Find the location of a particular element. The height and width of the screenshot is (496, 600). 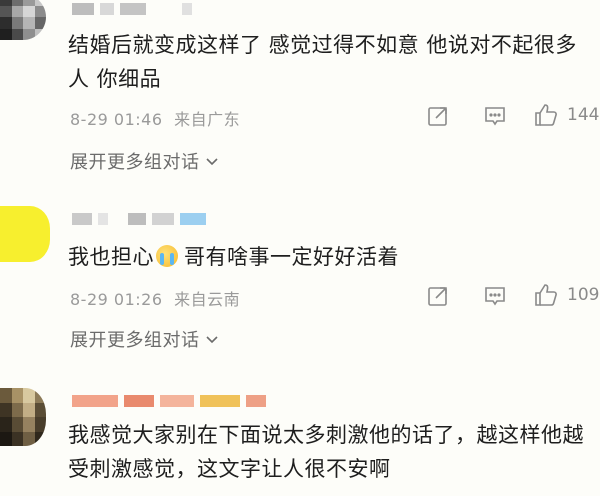

comment-meta: 8-29 01:26 来自云南 is located at coordinates (155, 298).